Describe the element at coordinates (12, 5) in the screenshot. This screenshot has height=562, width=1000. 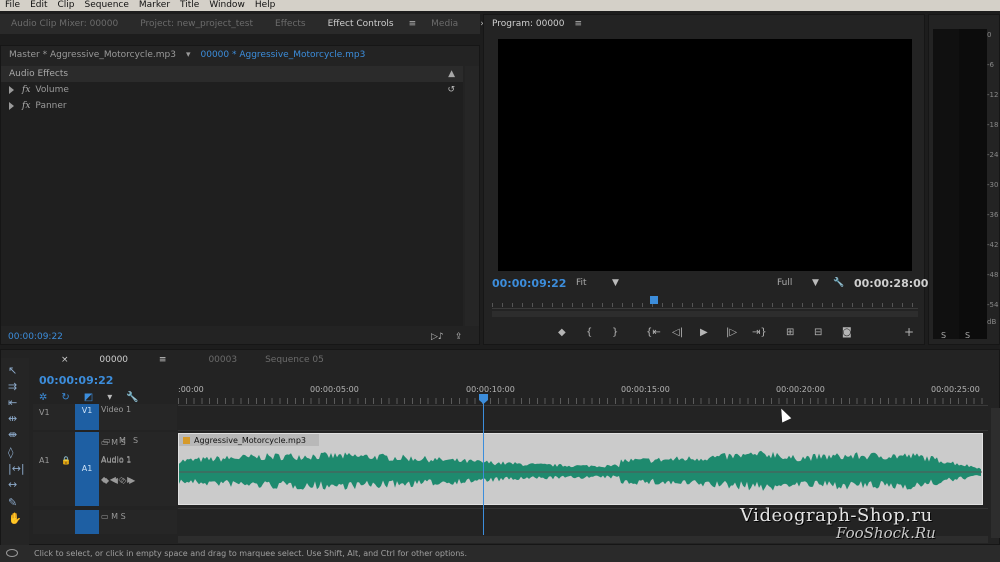
I see `menu-file: File` at that location.